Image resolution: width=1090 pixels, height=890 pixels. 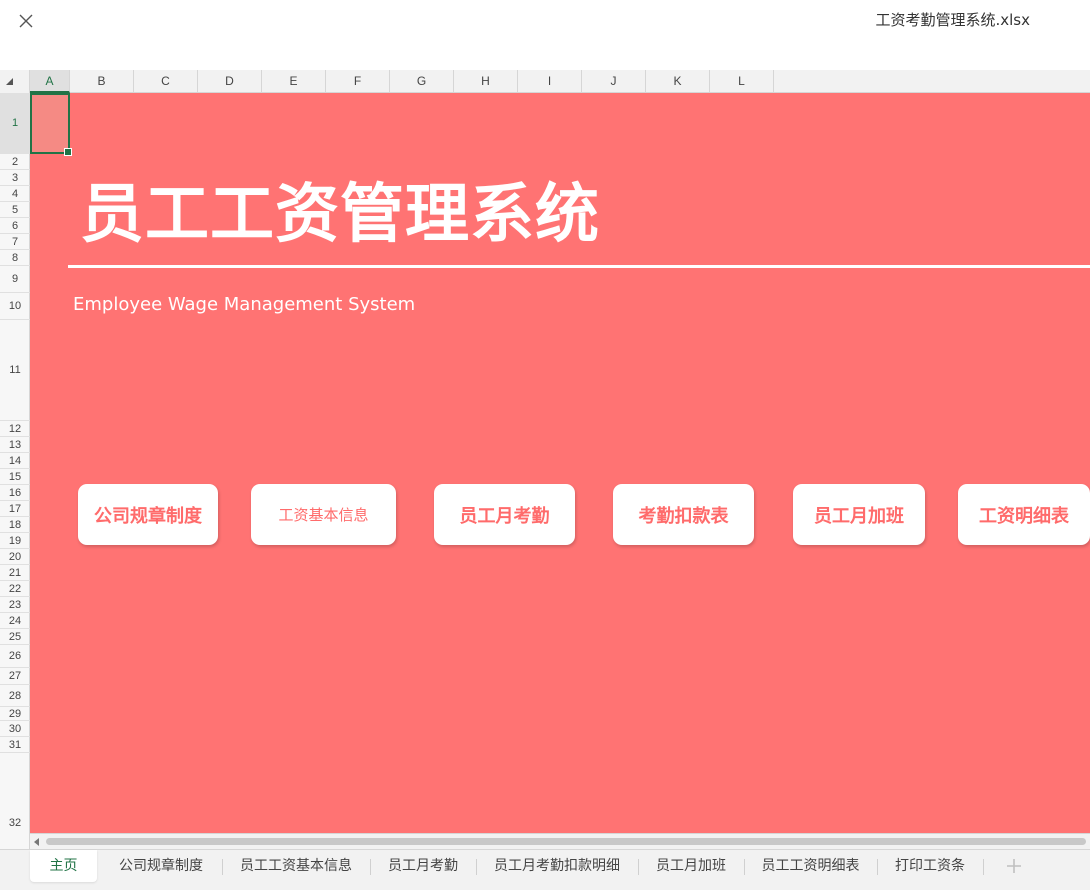 What do you see at coordinates (15, 226) in the screenshot?
I see `row-header-6: 6` at bounding box center [15, 226].